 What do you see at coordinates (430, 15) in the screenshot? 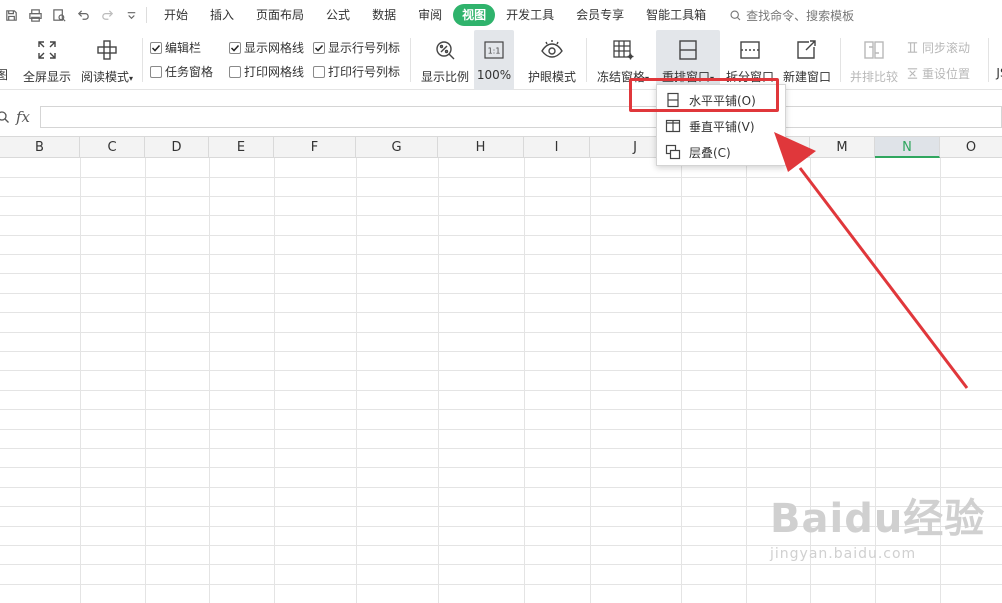
I see `tab-review: 审阅` at bounding box center [430, 15].